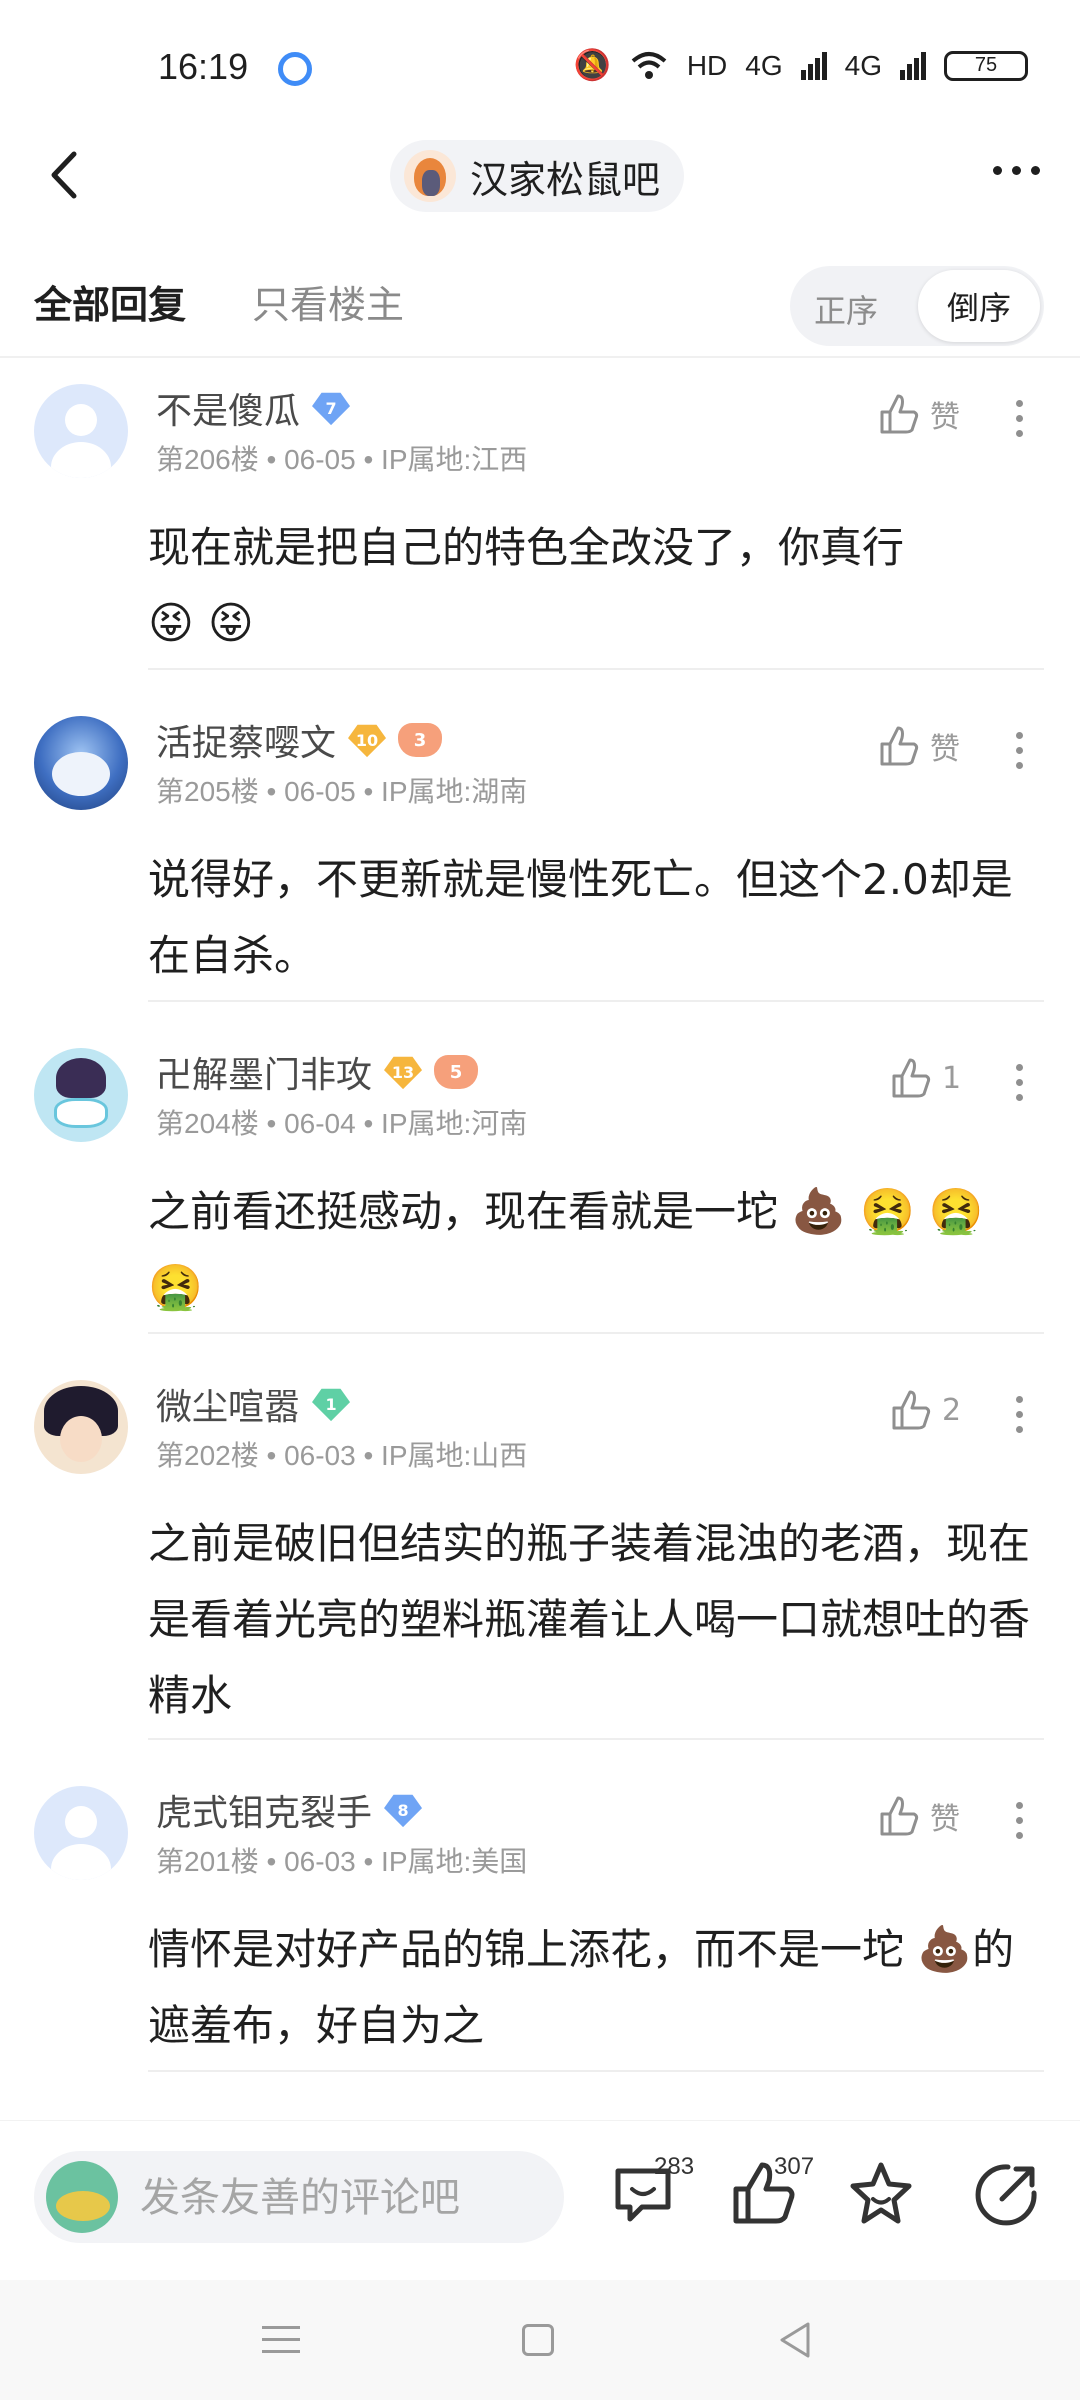 The width and height of the screenshot is (1080, 2400). I want to click on more-options-icon, so click(1016, 170).